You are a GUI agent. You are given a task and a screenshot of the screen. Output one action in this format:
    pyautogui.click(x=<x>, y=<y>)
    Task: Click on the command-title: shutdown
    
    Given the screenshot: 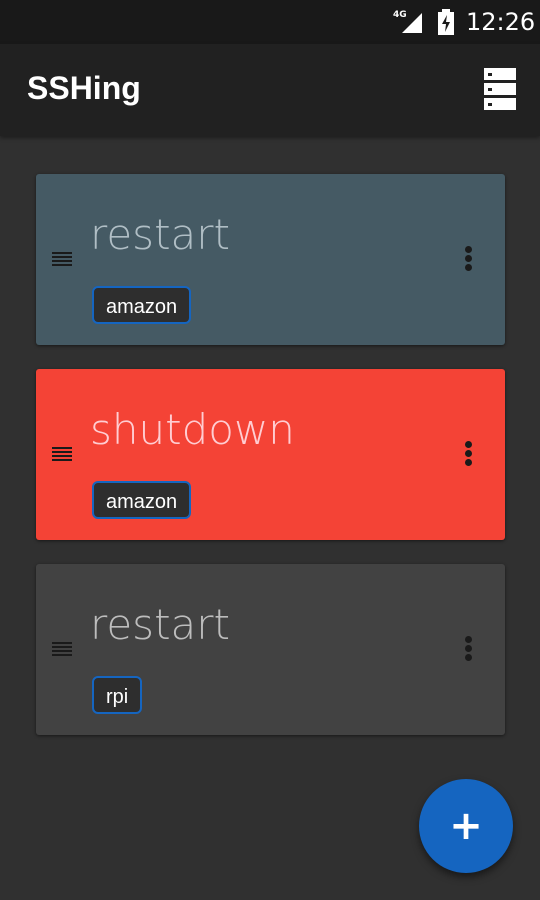 What is the action you would take?
    pyautogui.click(x=192, y=429)
    